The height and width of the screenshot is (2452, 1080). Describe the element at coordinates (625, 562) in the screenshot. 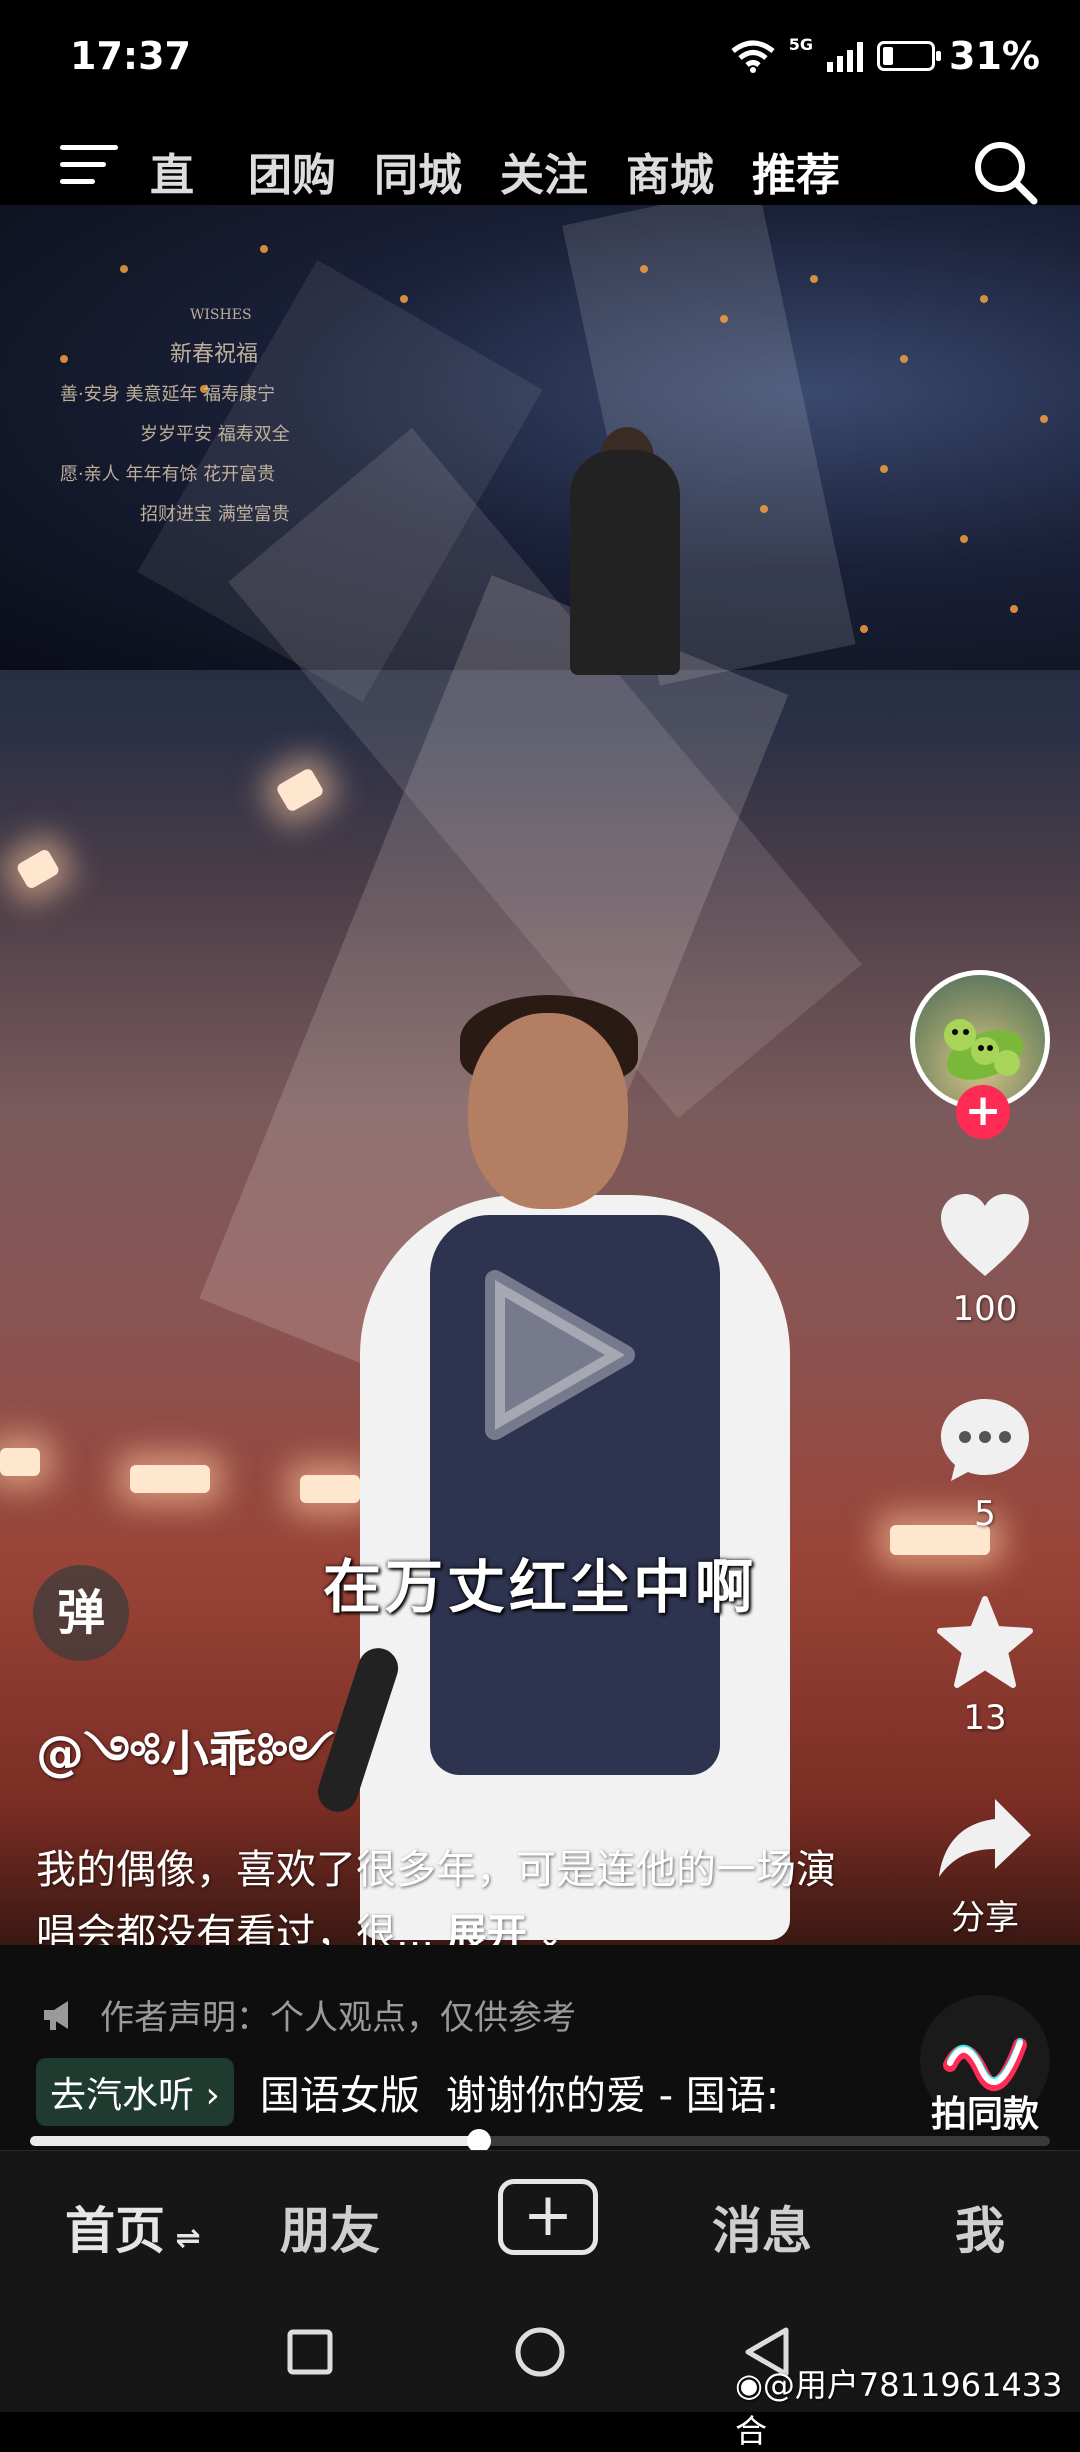

I see `singer-small-figure` at that location.